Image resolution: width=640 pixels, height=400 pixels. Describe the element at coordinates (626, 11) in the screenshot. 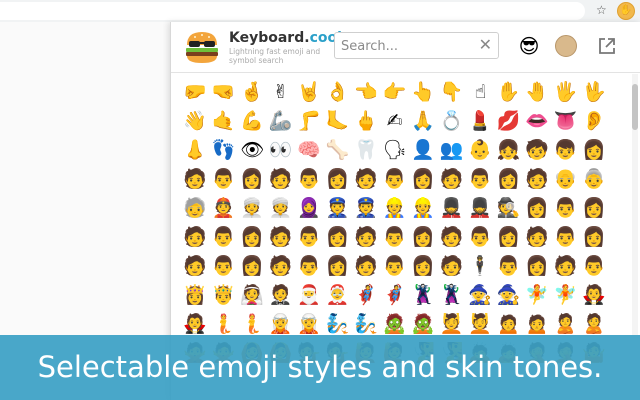

I see `extension-icon: ✋` at that location.